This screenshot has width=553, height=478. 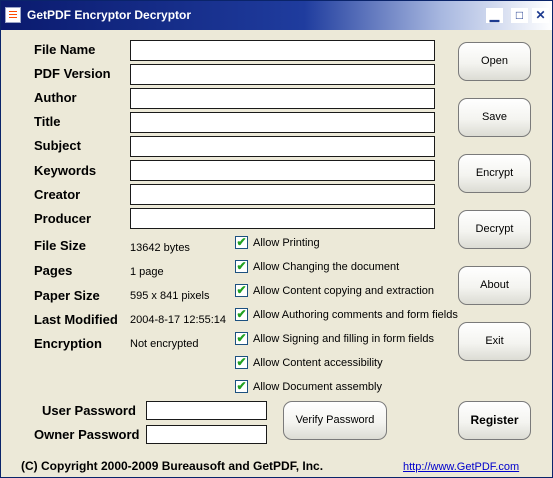 I want to click on creator-label: Creator, so click(x=57, y=194).